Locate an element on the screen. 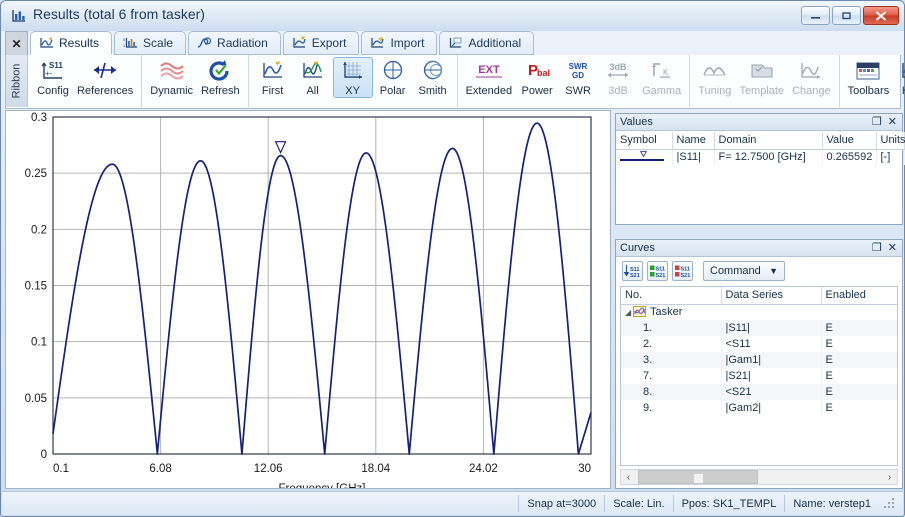 Image resolution: width=905 pixels, height=517 pixels. svg-text: bal is located at coordinates (543, 73).